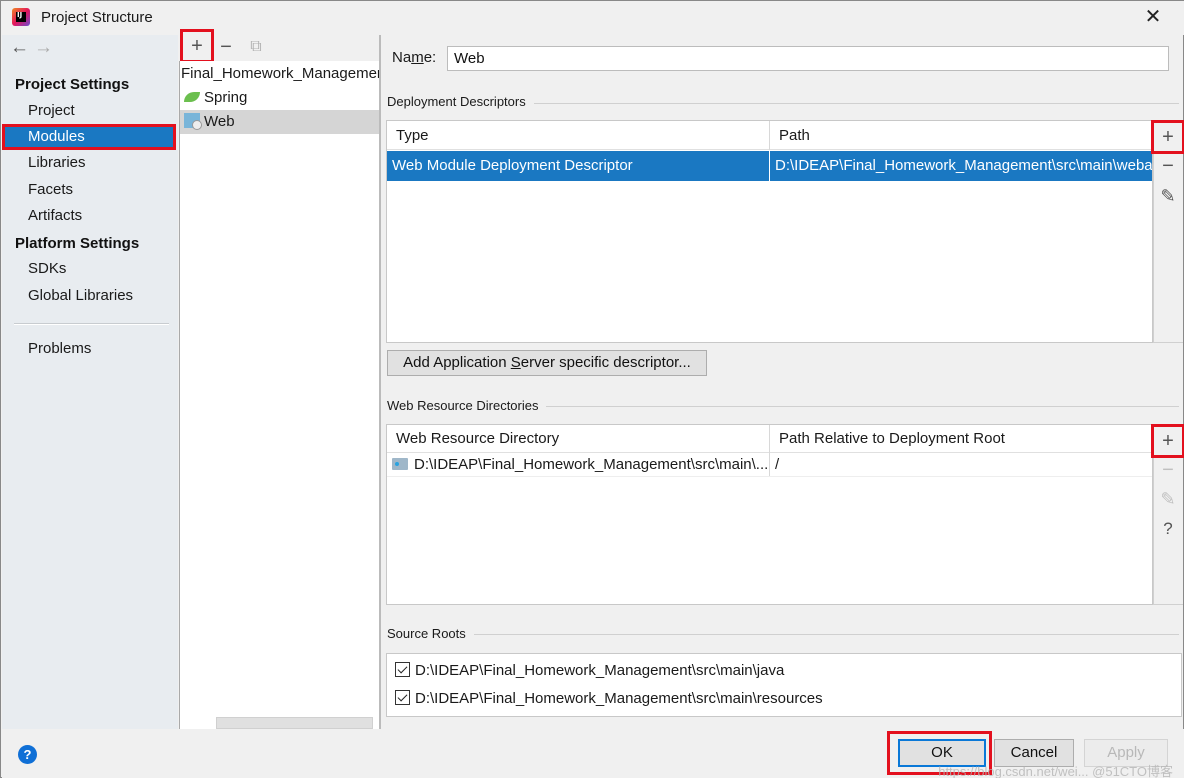 The height and width of the screenshot is (778, 1184). Describe the element at coordinates (21, 17) in the screenshot. I see `intellij-app-icon: IJ` at that location.